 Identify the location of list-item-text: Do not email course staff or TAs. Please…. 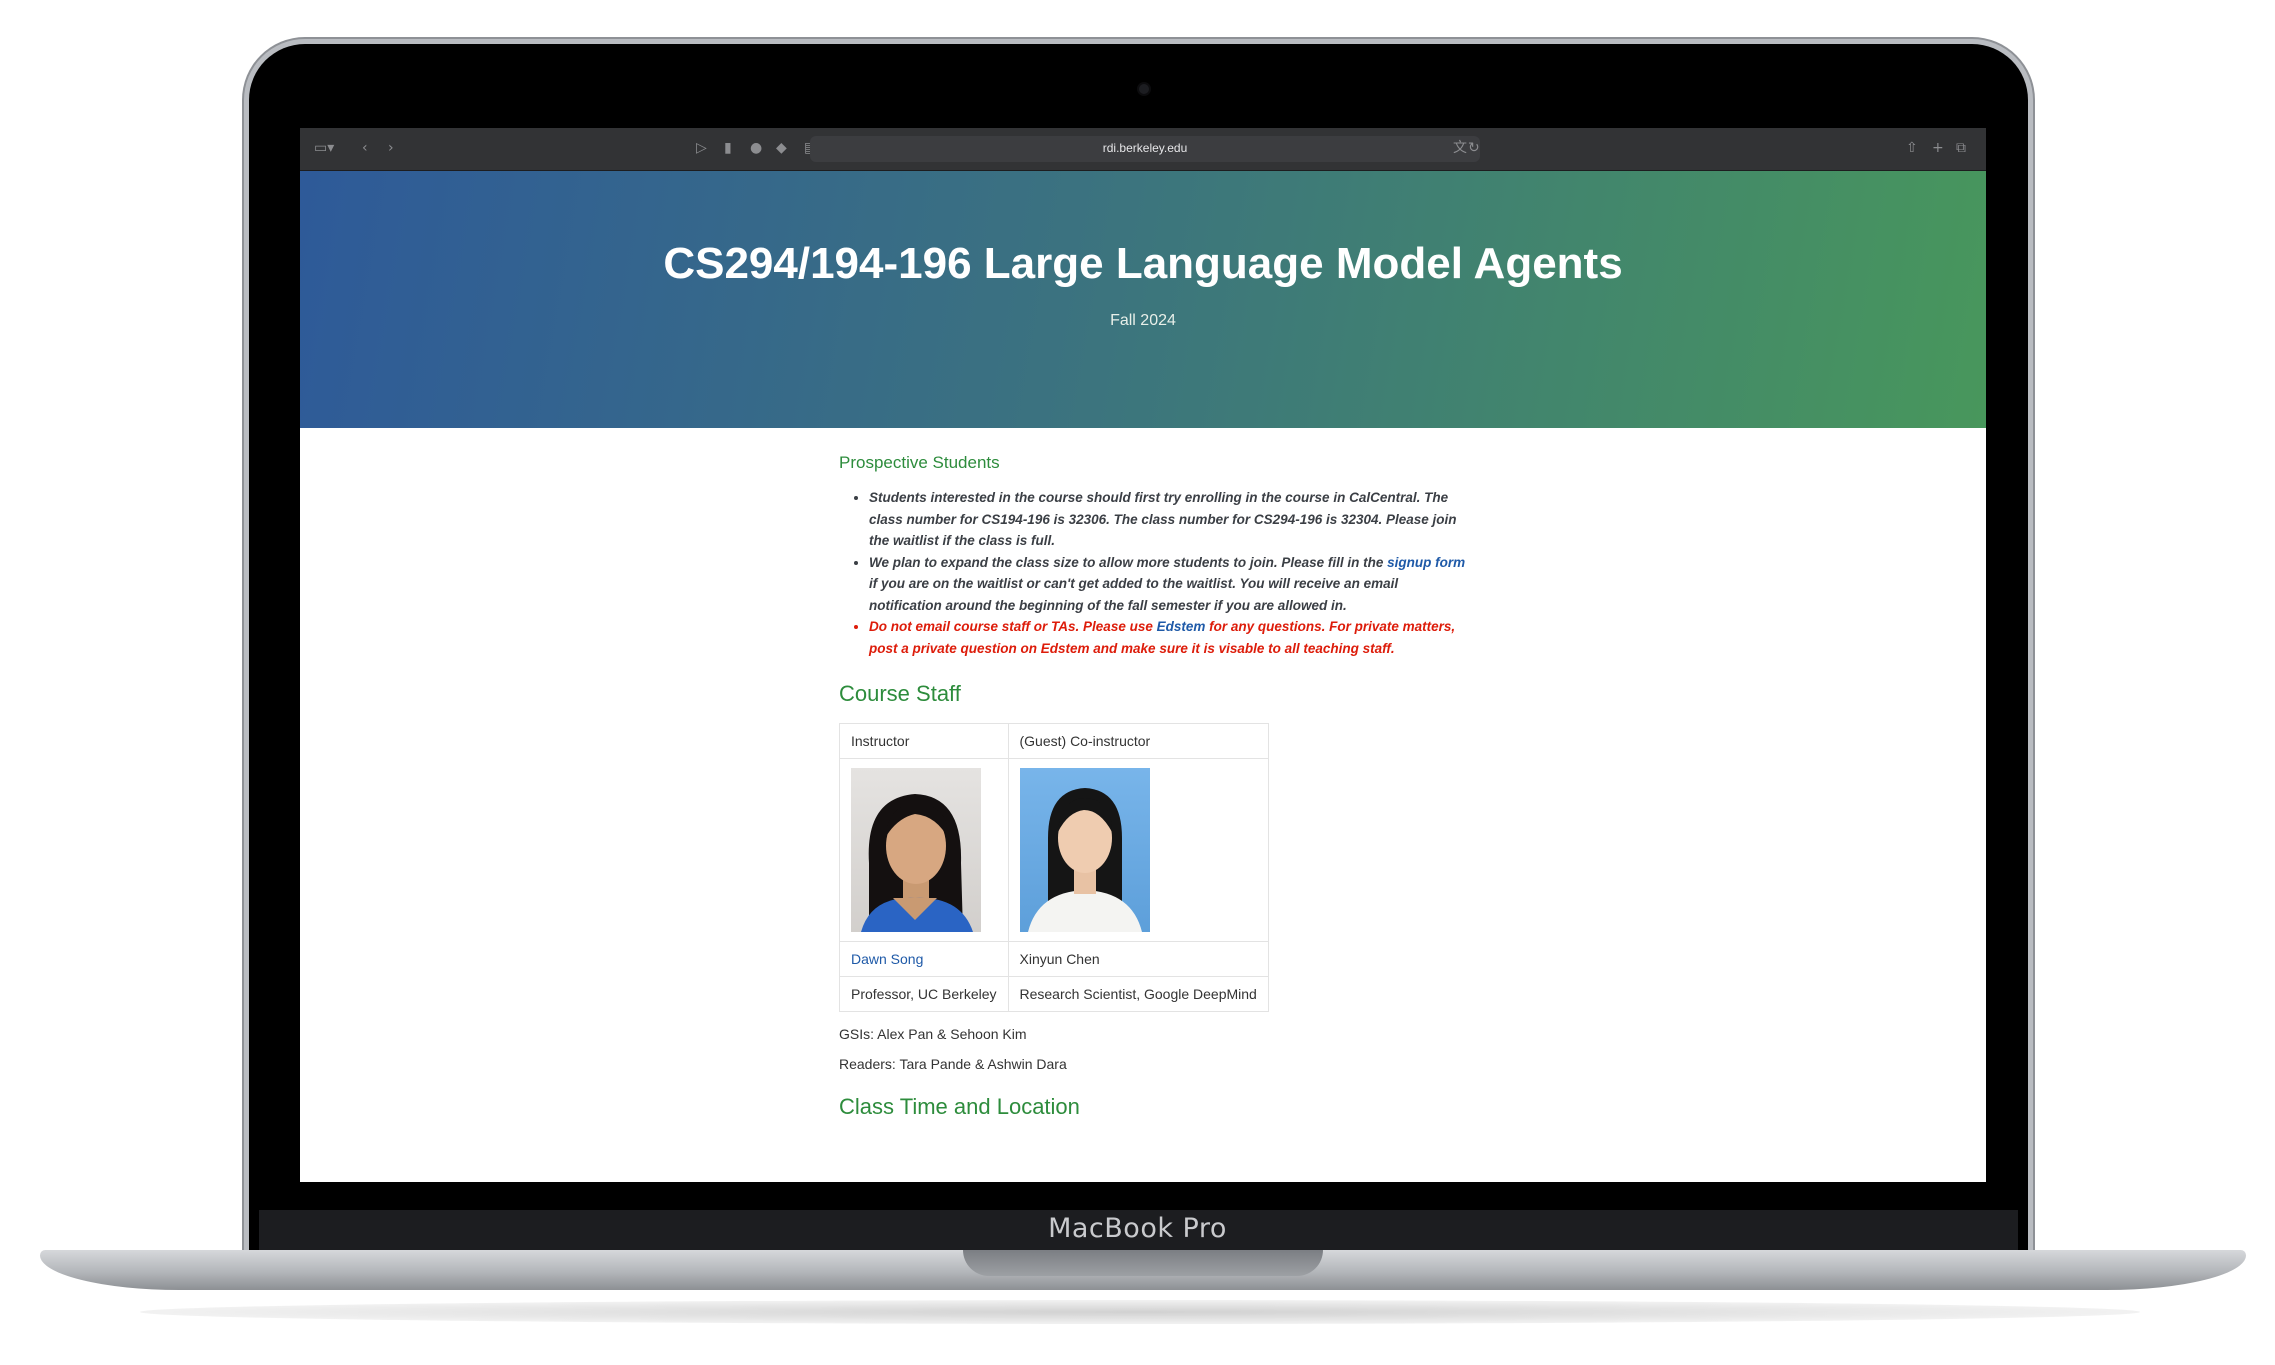
(1013, 626).